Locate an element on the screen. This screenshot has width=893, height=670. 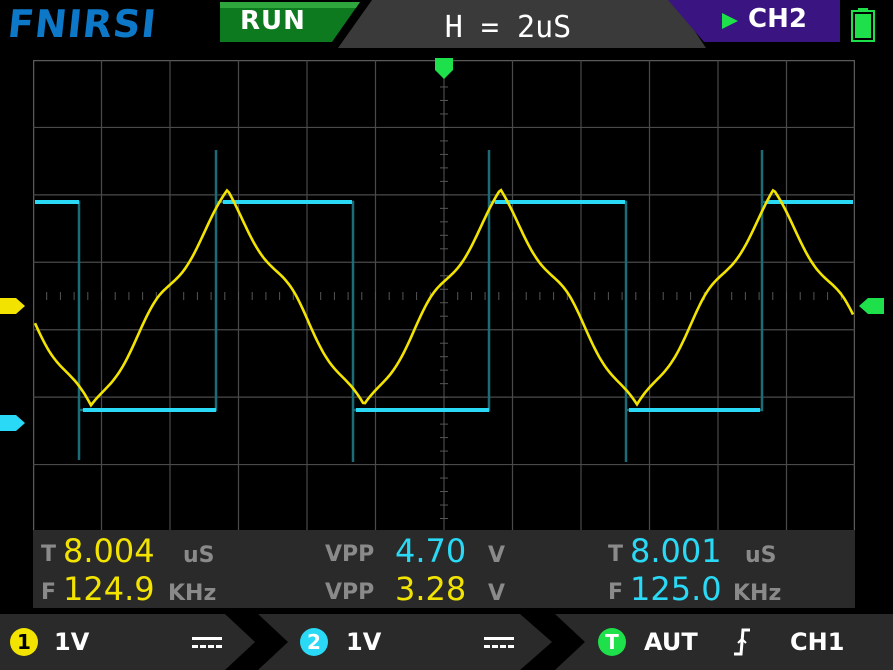
ch1-vpp-label-2: VPP is located at coordinates (350, 592).